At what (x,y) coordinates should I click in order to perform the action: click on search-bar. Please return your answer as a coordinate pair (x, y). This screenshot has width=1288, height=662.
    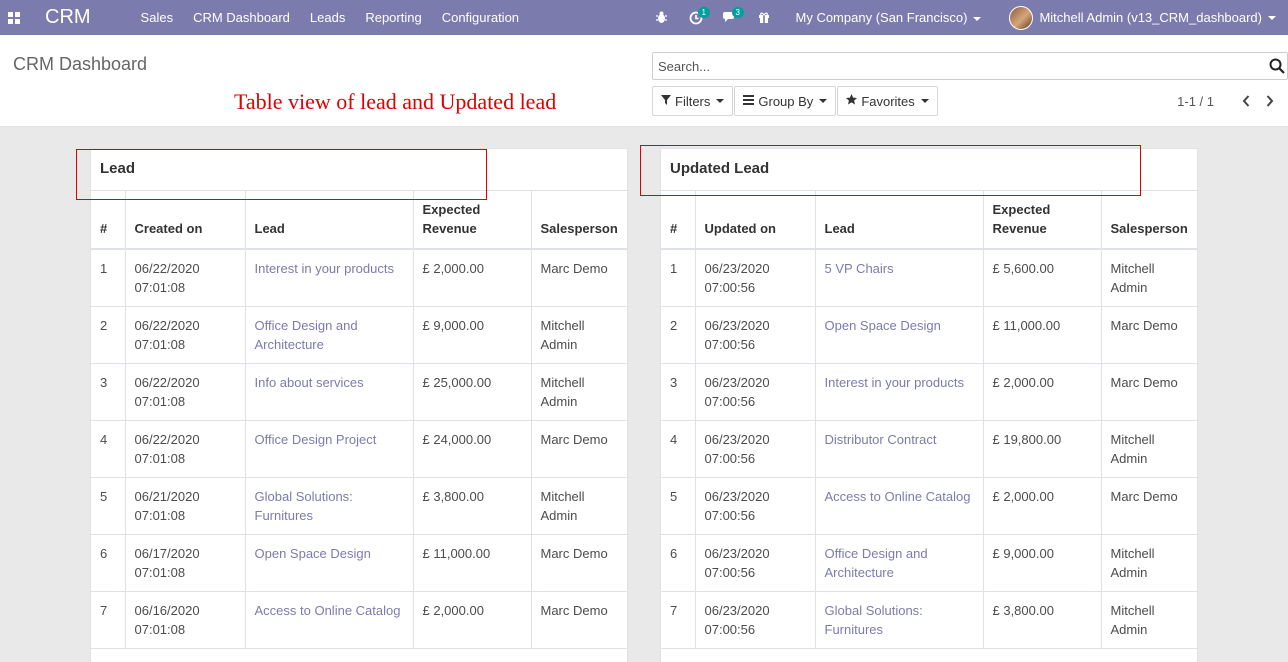
    Looking at the image, I should click on (970, 66).